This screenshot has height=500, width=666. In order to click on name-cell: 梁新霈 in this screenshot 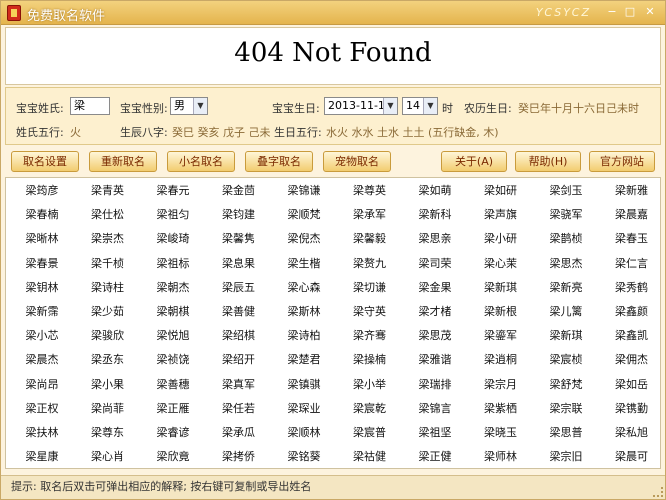, I will do `click(42, 312)`.